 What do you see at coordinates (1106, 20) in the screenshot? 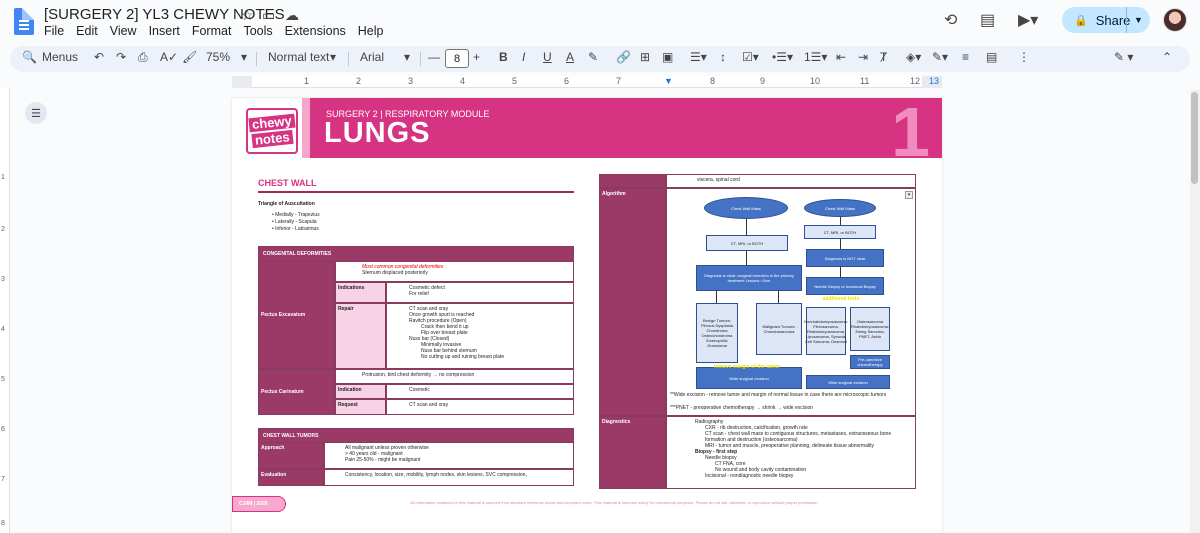
I see `share-button: 🔒 Share ▼` at bounding box center [1106, 20].